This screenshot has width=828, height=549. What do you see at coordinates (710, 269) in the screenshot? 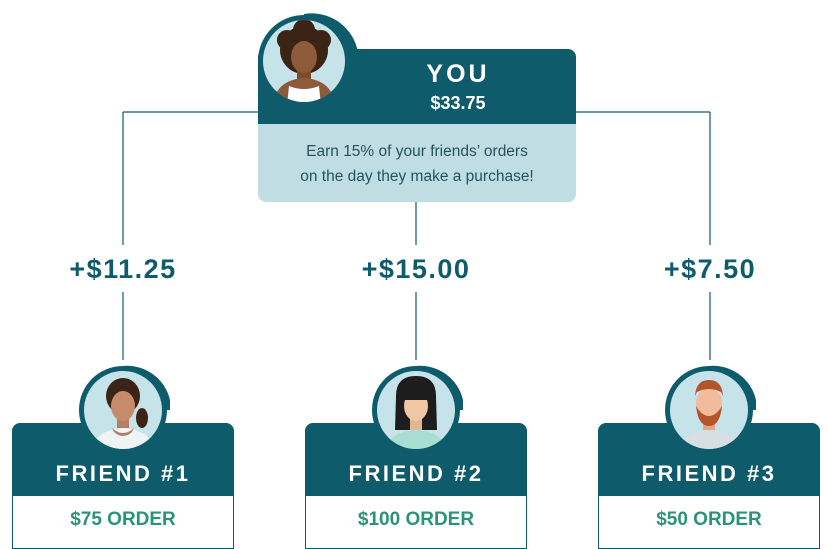
I see `earning-friend-3: +$7.50` at bounding box center [710, 269].